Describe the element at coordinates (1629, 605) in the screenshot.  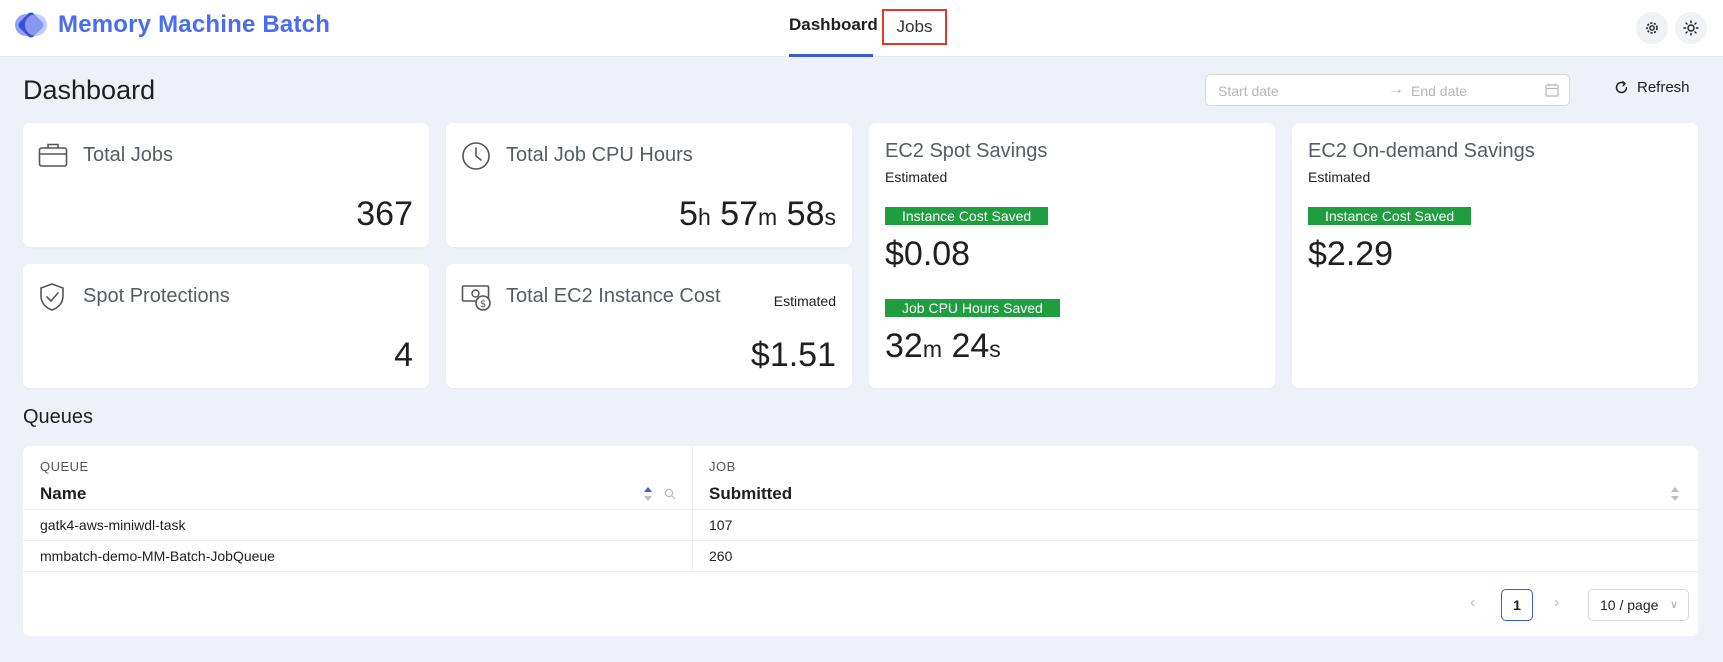
I see `page-size-value: 10 / page` at that location.